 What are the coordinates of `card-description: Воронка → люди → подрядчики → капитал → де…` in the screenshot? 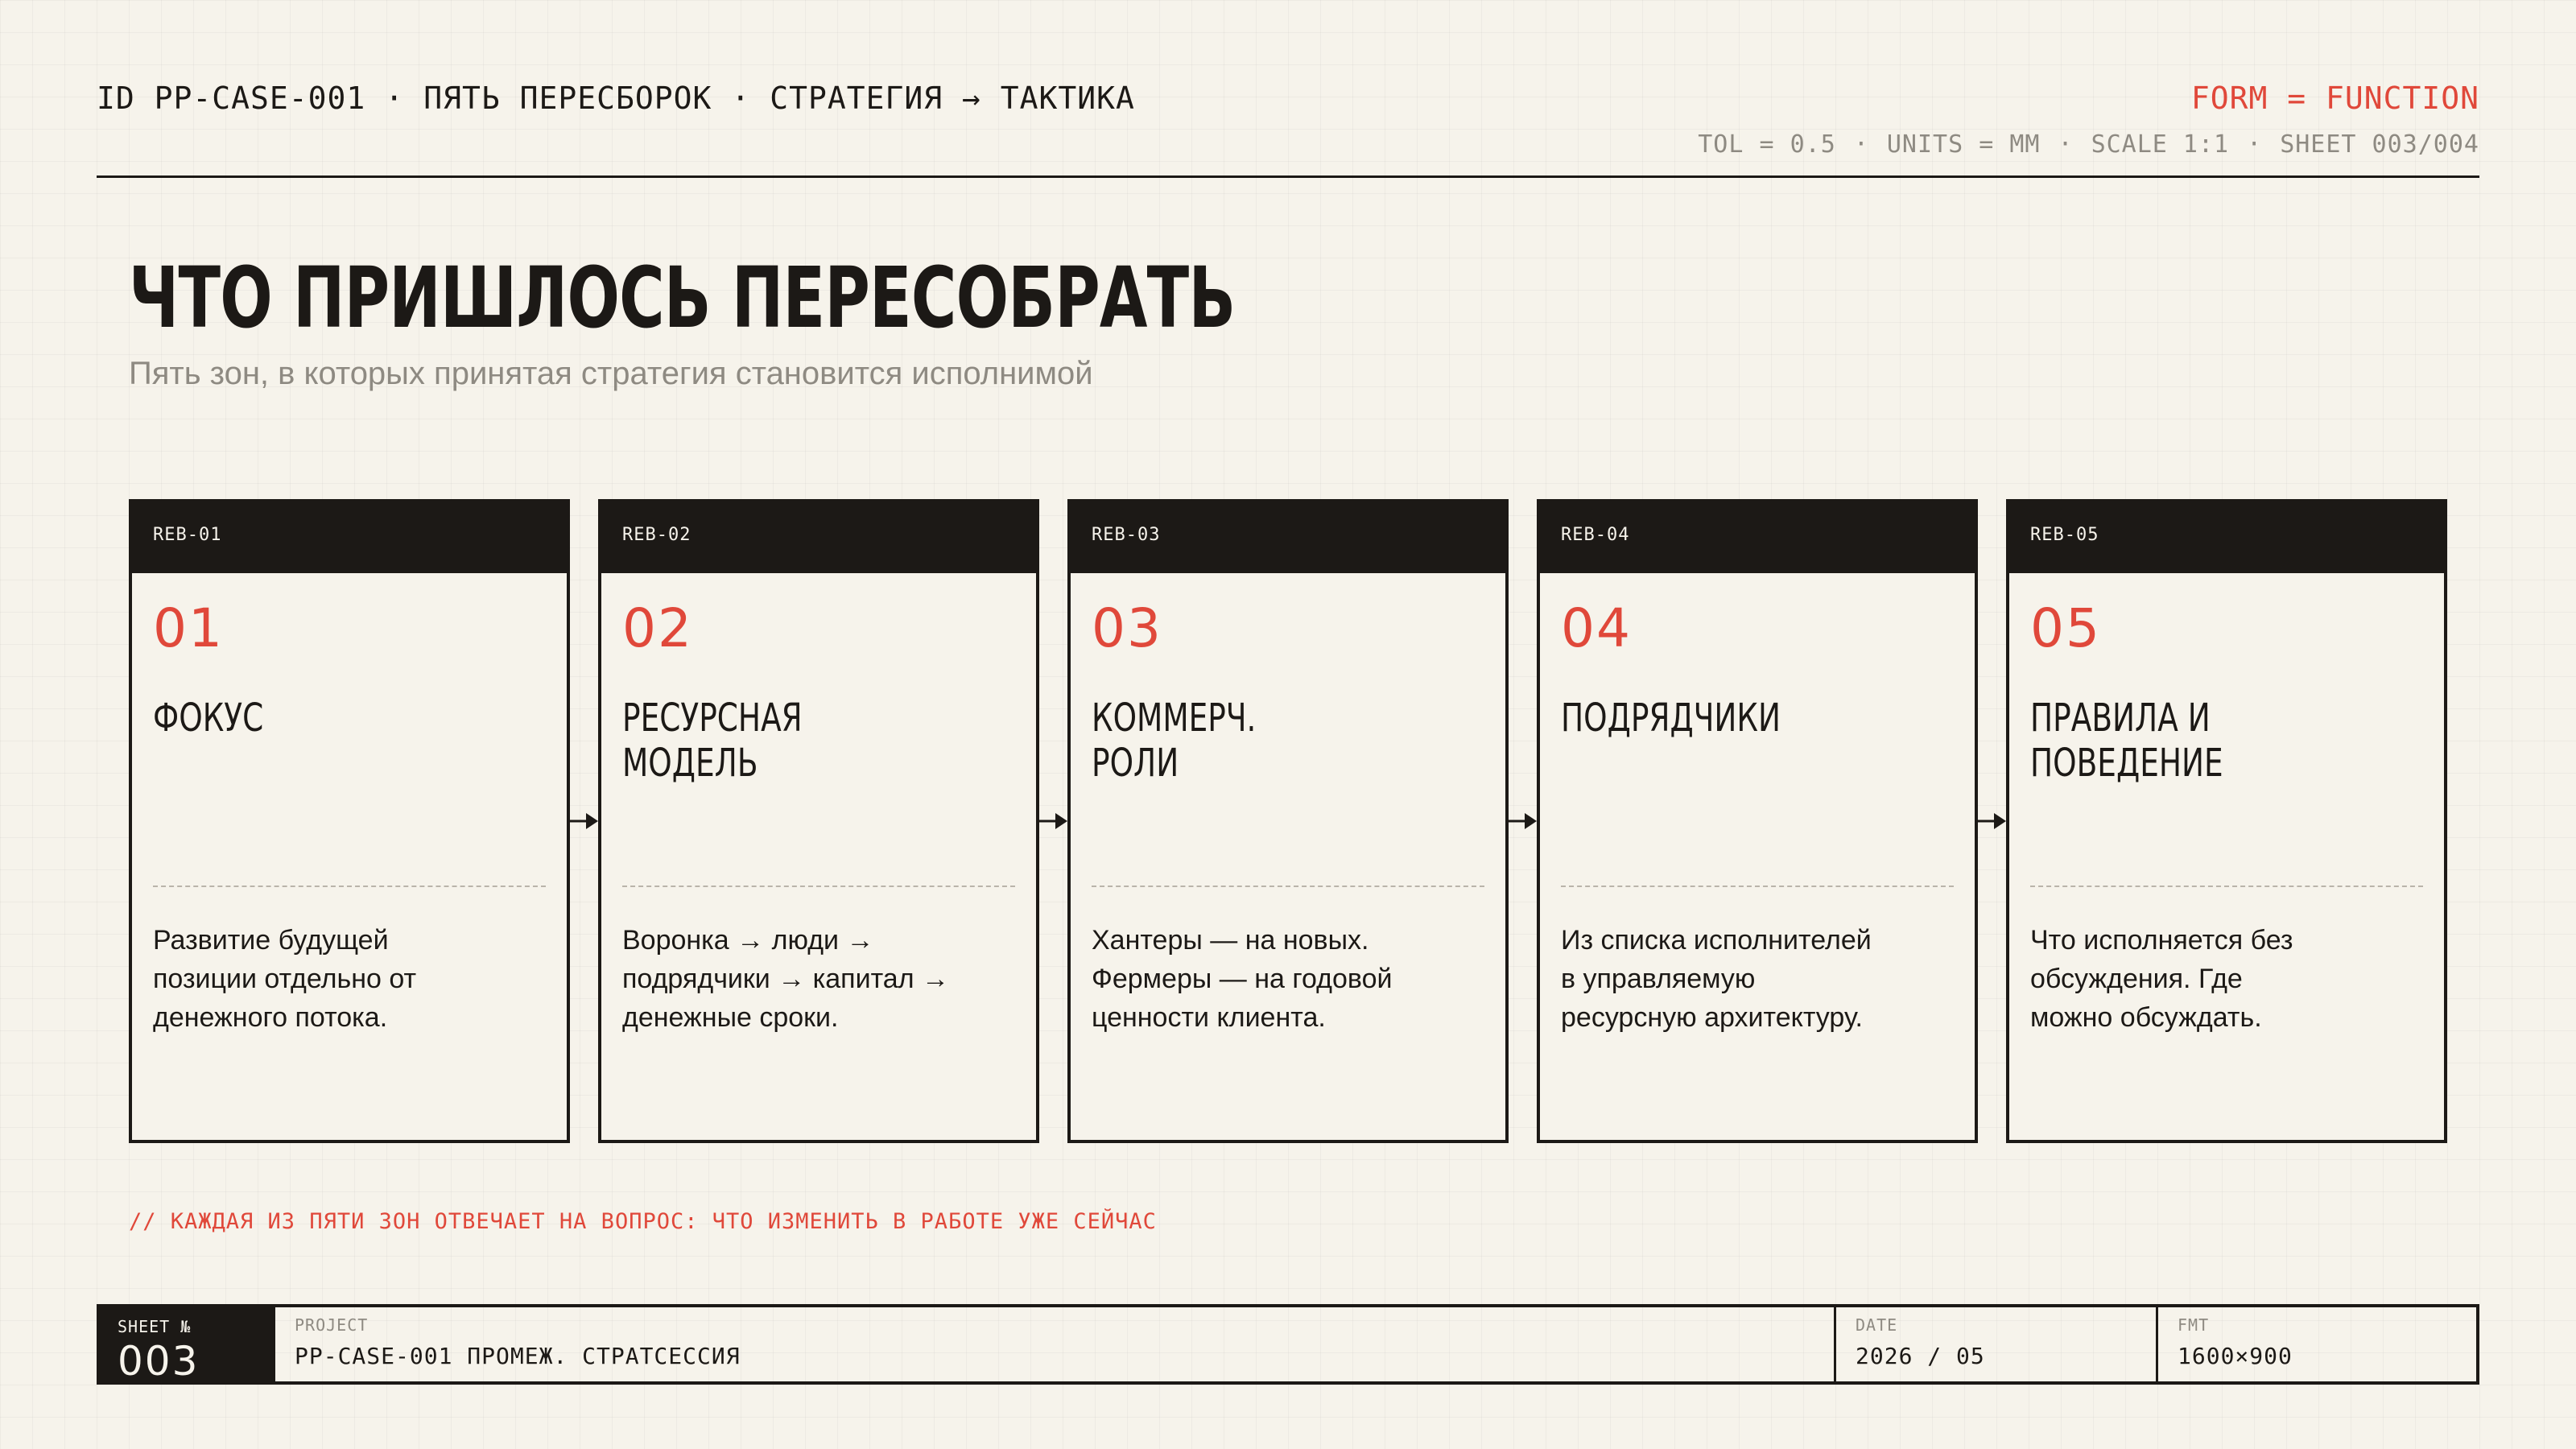 It's located at (815, 979).